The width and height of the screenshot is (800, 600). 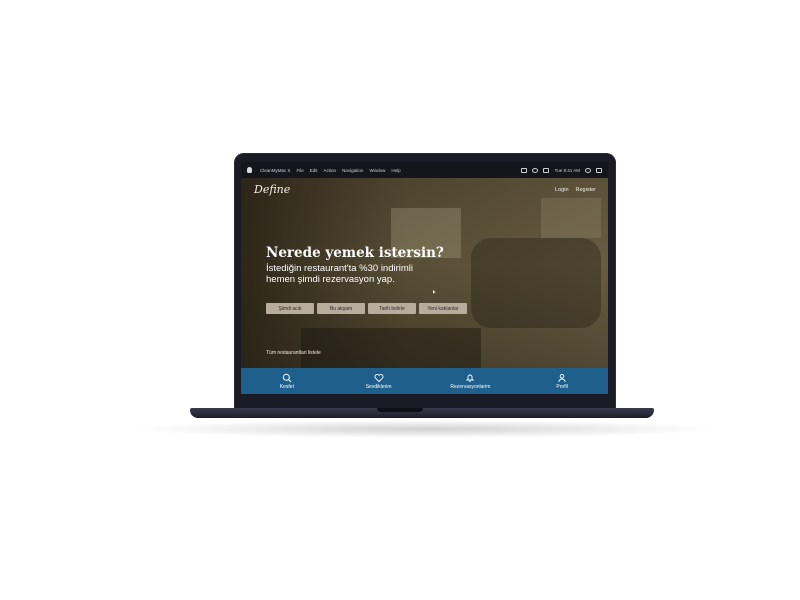 What do you see at coordinates (534, 170) in the screenshot?
I see `wifi-icon` at bounding box center [534, 170].